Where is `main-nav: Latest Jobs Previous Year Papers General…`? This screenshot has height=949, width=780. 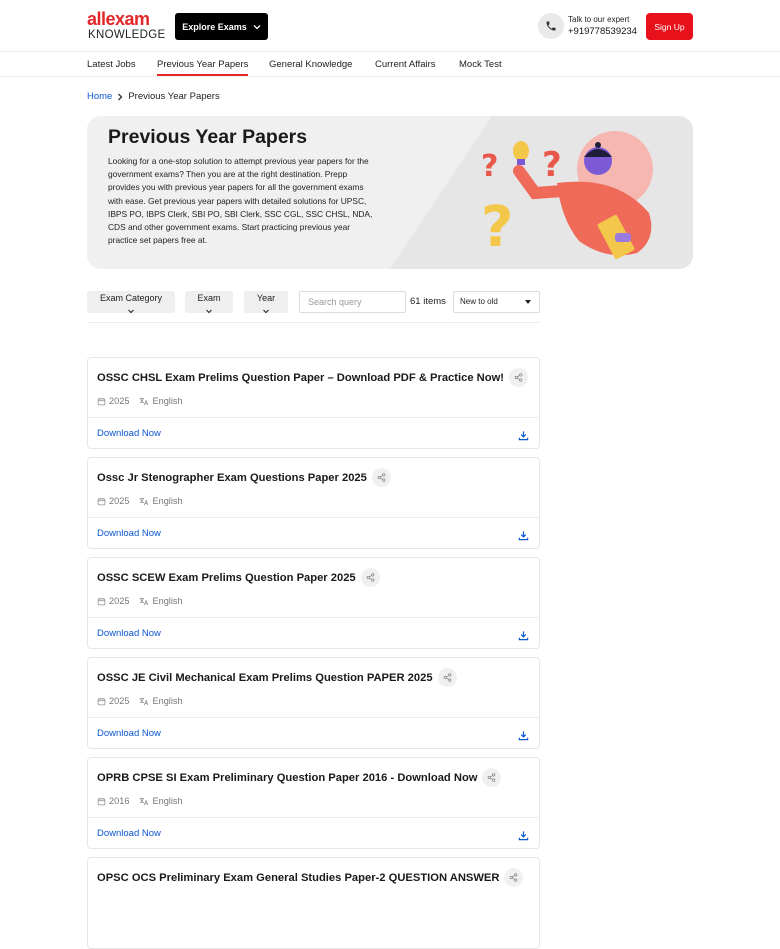 main-nav: Latest Jobs Previous Year Papers General… is located at coordinates (390, 64).